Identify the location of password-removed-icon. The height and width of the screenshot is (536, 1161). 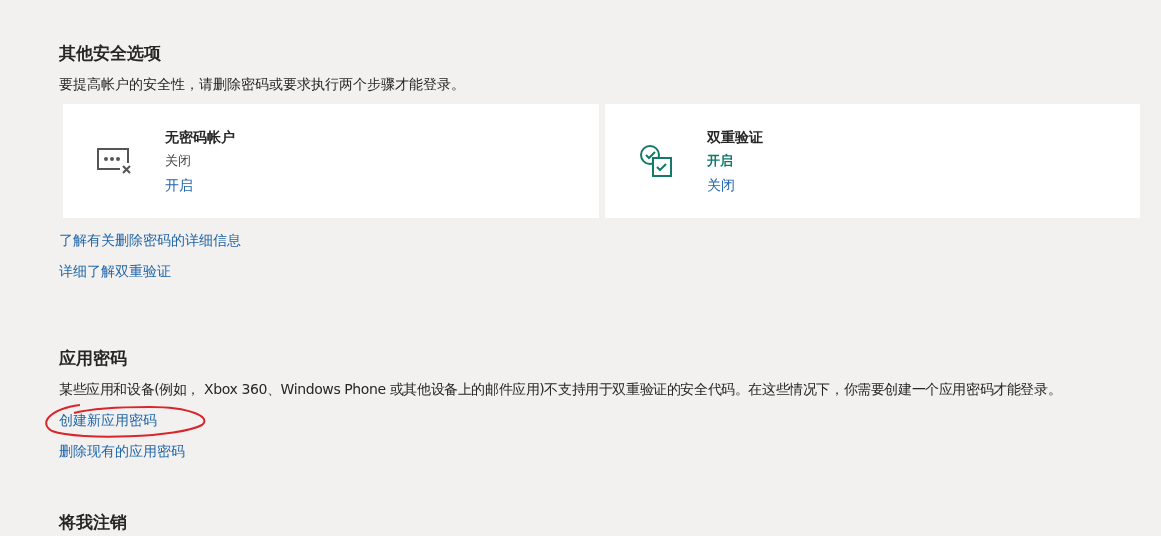
(114, 161).